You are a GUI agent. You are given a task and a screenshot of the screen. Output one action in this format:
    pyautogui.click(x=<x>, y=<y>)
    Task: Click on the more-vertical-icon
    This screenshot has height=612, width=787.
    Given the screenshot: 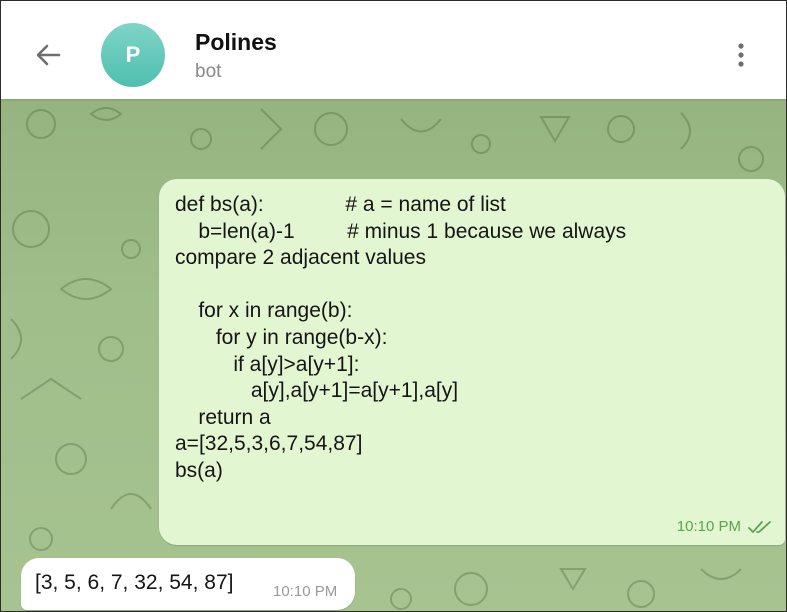 What is the action you would take?
    pyautogui.click(x=741, y=55)
    